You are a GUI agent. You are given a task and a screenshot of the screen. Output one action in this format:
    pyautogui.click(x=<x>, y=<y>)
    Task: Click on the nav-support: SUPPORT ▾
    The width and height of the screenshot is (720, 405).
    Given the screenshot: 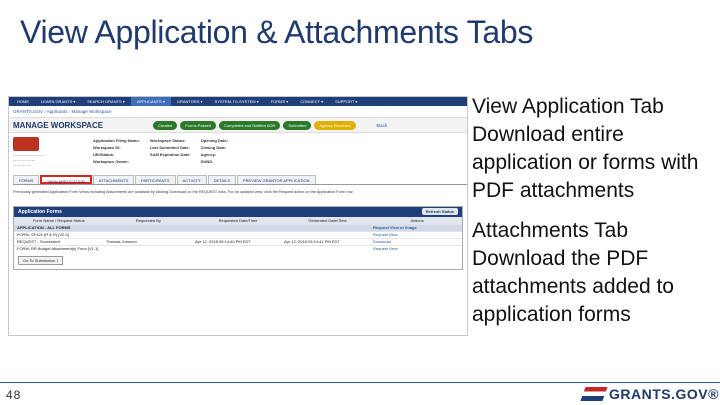 What is the action you would take?
    pyautogui.click(x=346, y=101)
    